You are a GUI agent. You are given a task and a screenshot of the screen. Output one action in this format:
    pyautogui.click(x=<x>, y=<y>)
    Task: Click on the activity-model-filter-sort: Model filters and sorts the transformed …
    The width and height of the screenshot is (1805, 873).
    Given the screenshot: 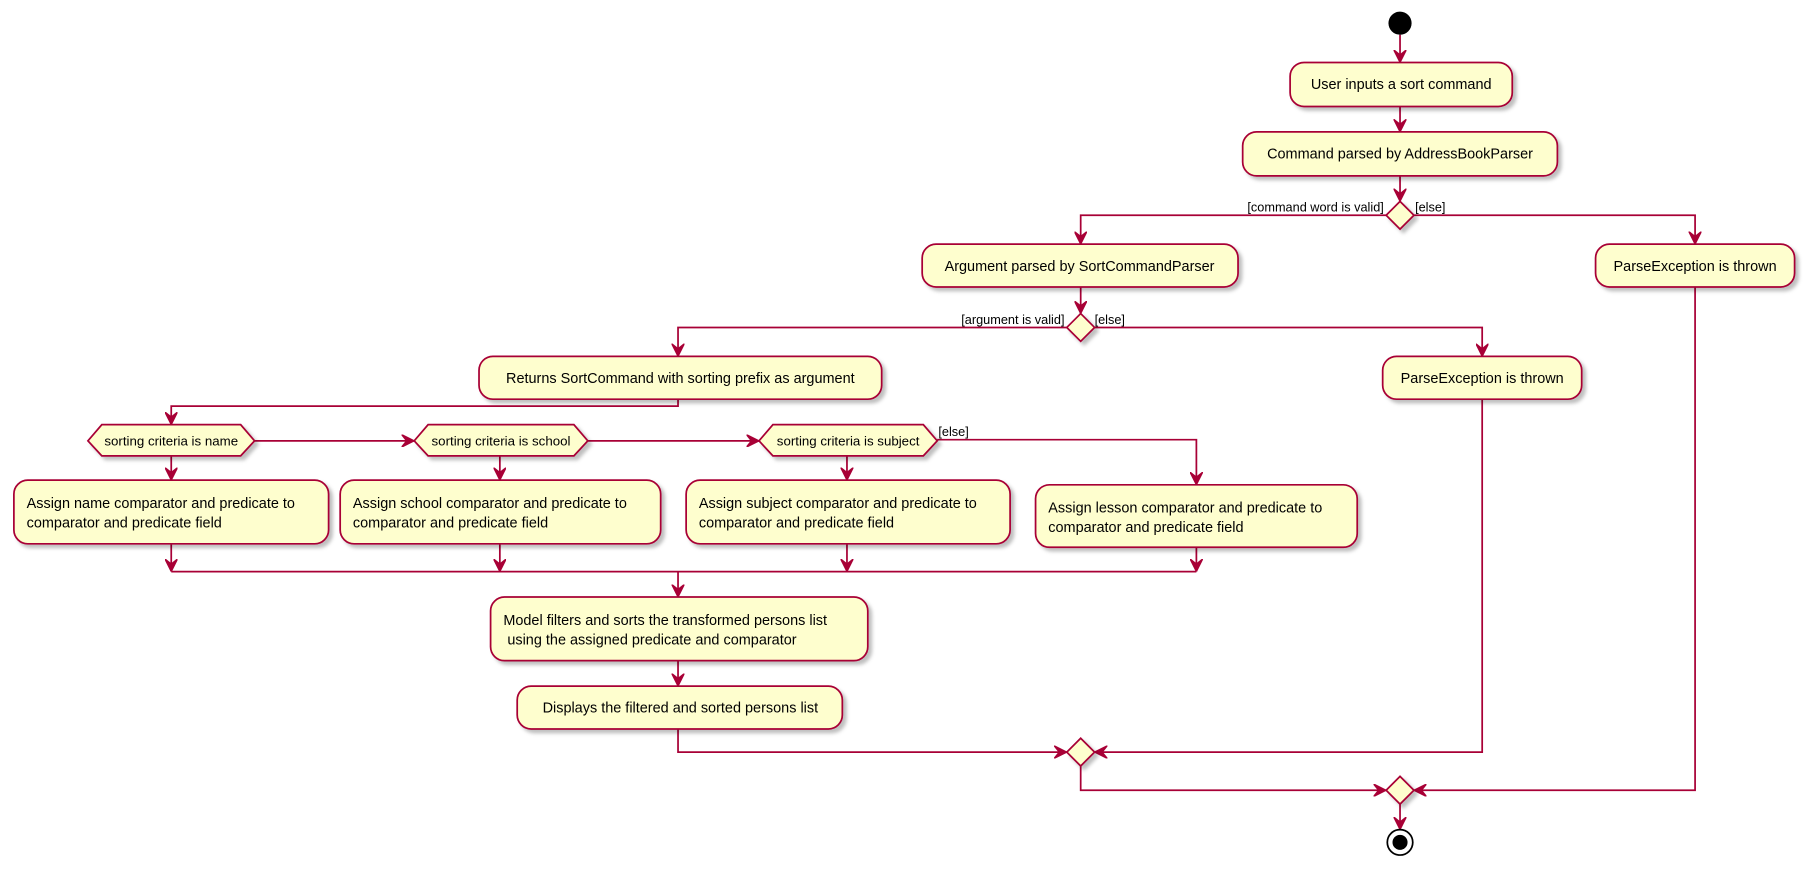 What is the action you would take?
    pyautogui.click(x=679, y=629)
    